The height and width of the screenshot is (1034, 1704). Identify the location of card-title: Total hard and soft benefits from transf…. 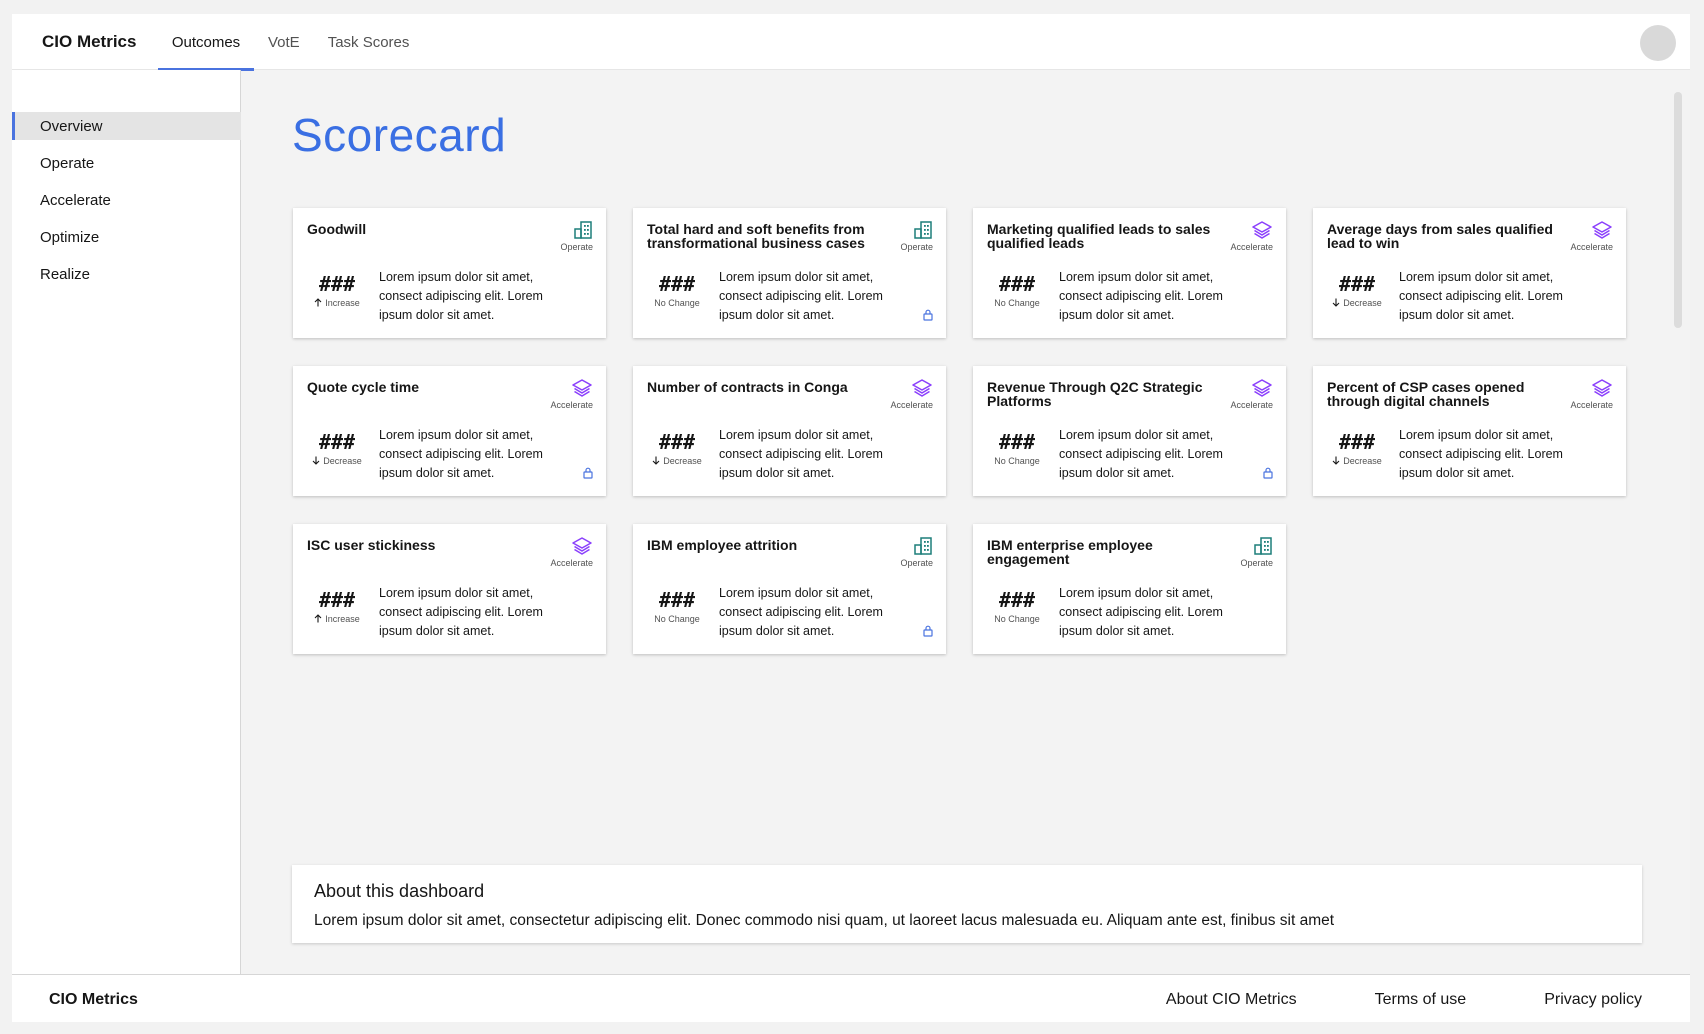
(756, 236).